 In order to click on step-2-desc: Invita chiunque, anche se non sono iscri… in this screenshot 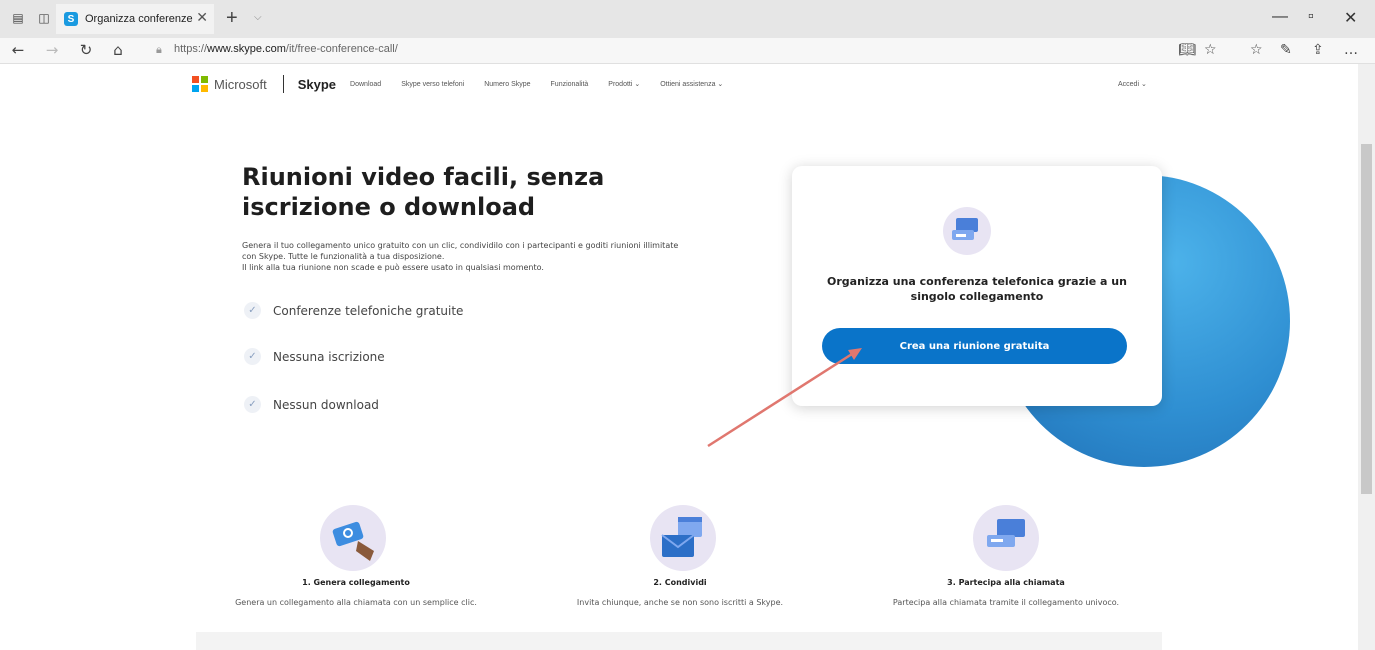, I will do `click(680, 602)`.